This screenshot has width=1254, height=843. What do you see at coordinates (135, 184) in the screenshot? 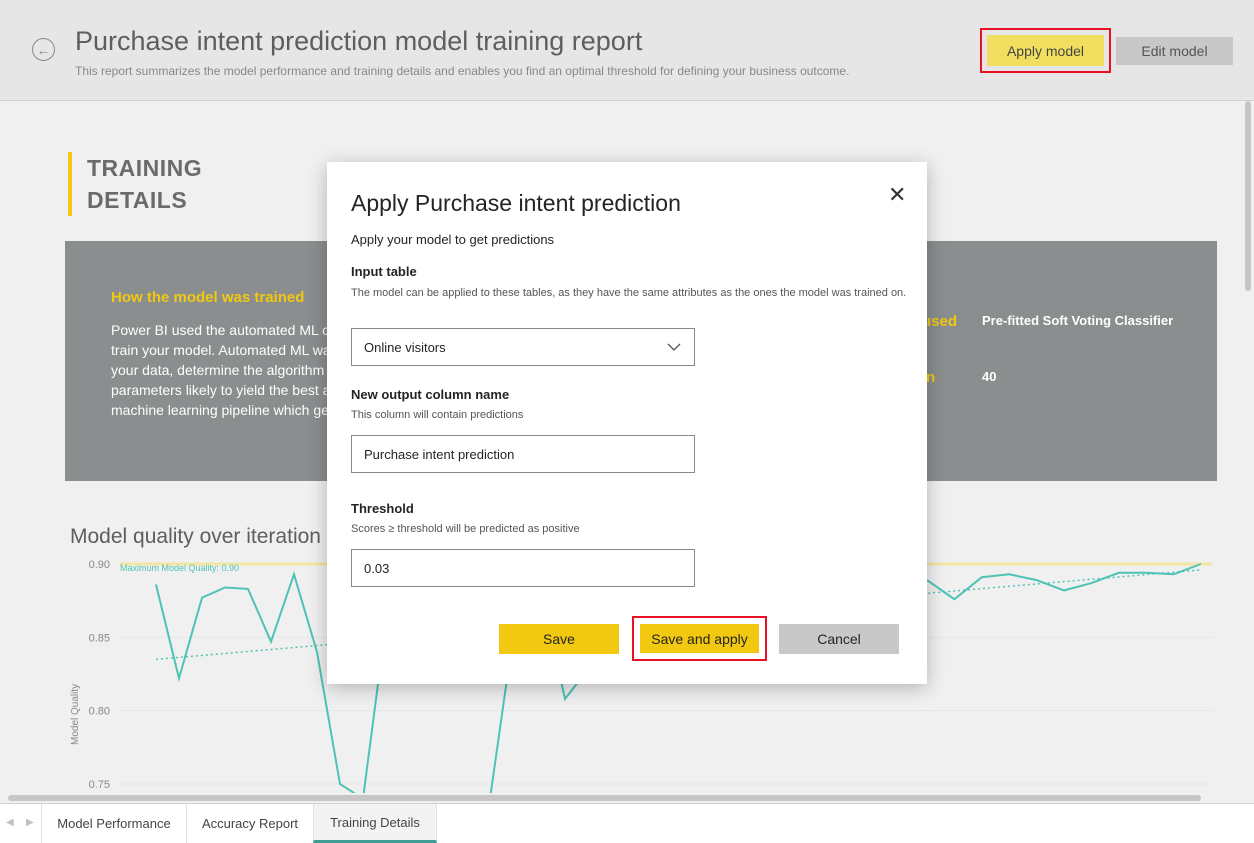
I see `section-heading: TRAINING DETAILS` at bounding box center [135, 184].